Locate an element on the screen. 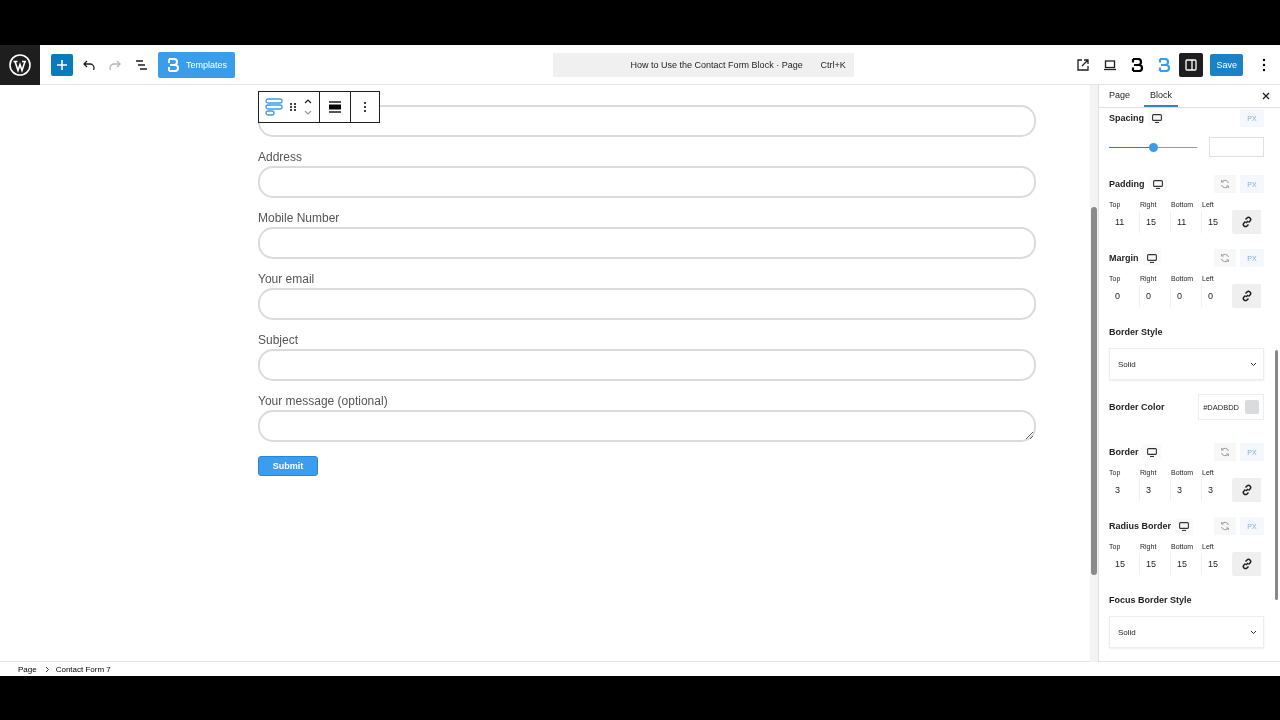  align-button is located at coordinates (335, 107).